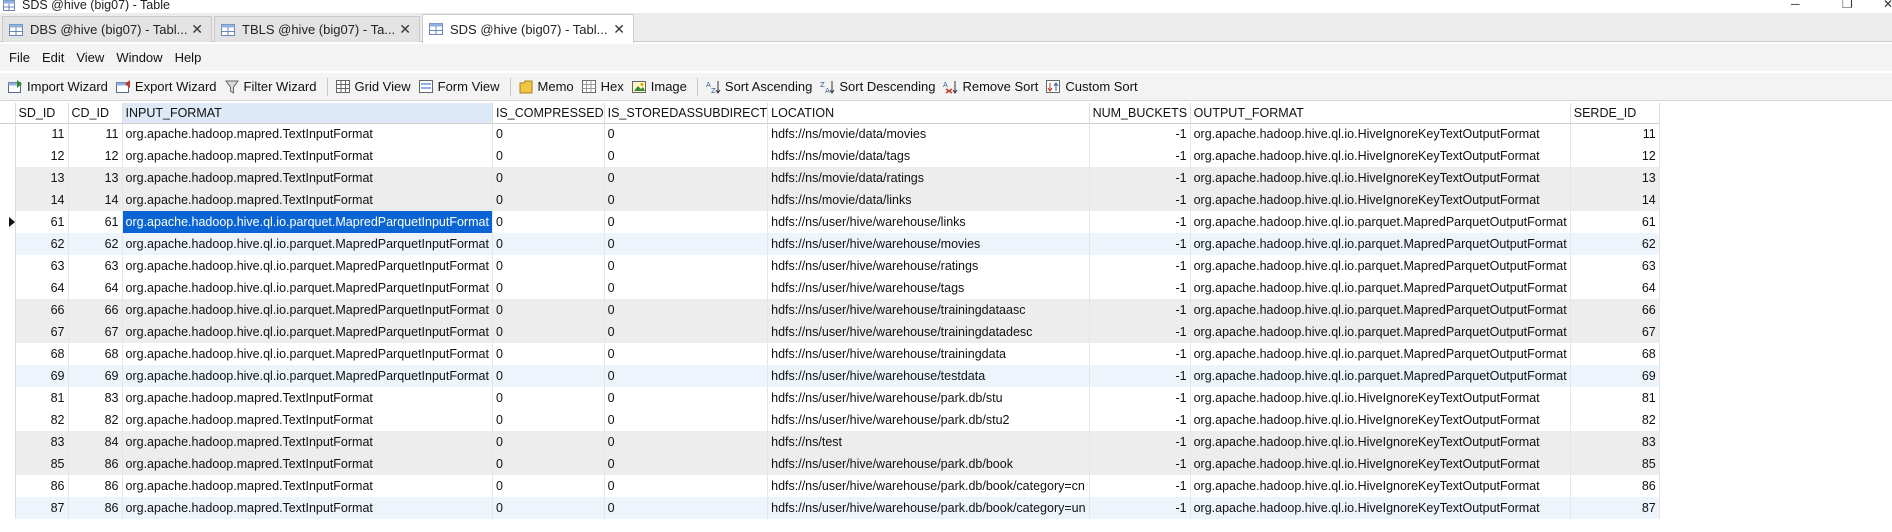 The height and width of the screenshot is (532, 1892). I want to click on cell-location: hdfs://ns/movie/data/tags, so click(928, 156).